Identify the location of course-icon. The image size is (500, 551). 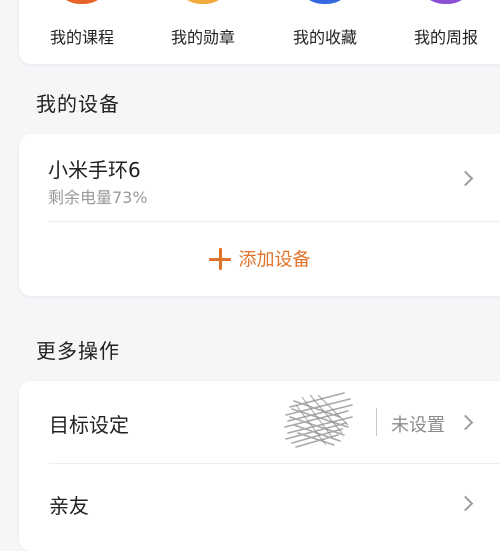
(82, 2).